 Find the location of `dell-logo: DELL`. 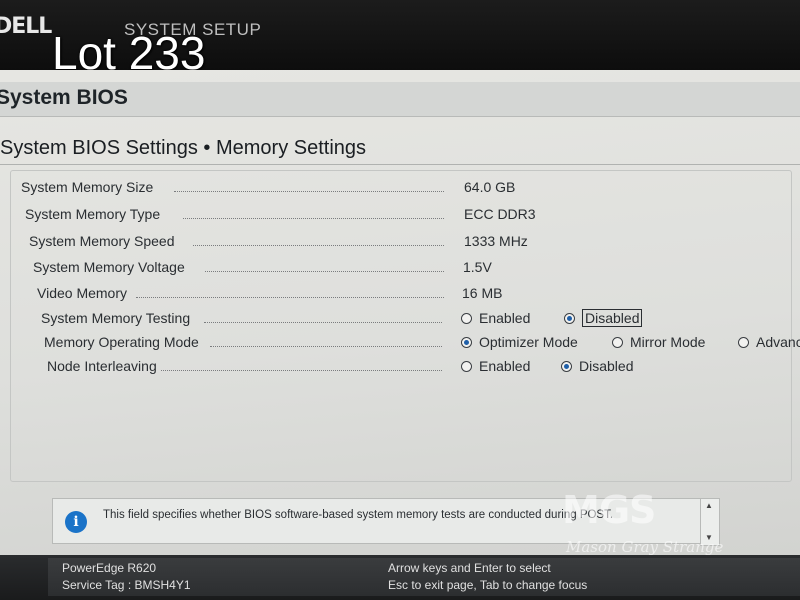

dell-logo: DELL is located at coordinates (26, 26).